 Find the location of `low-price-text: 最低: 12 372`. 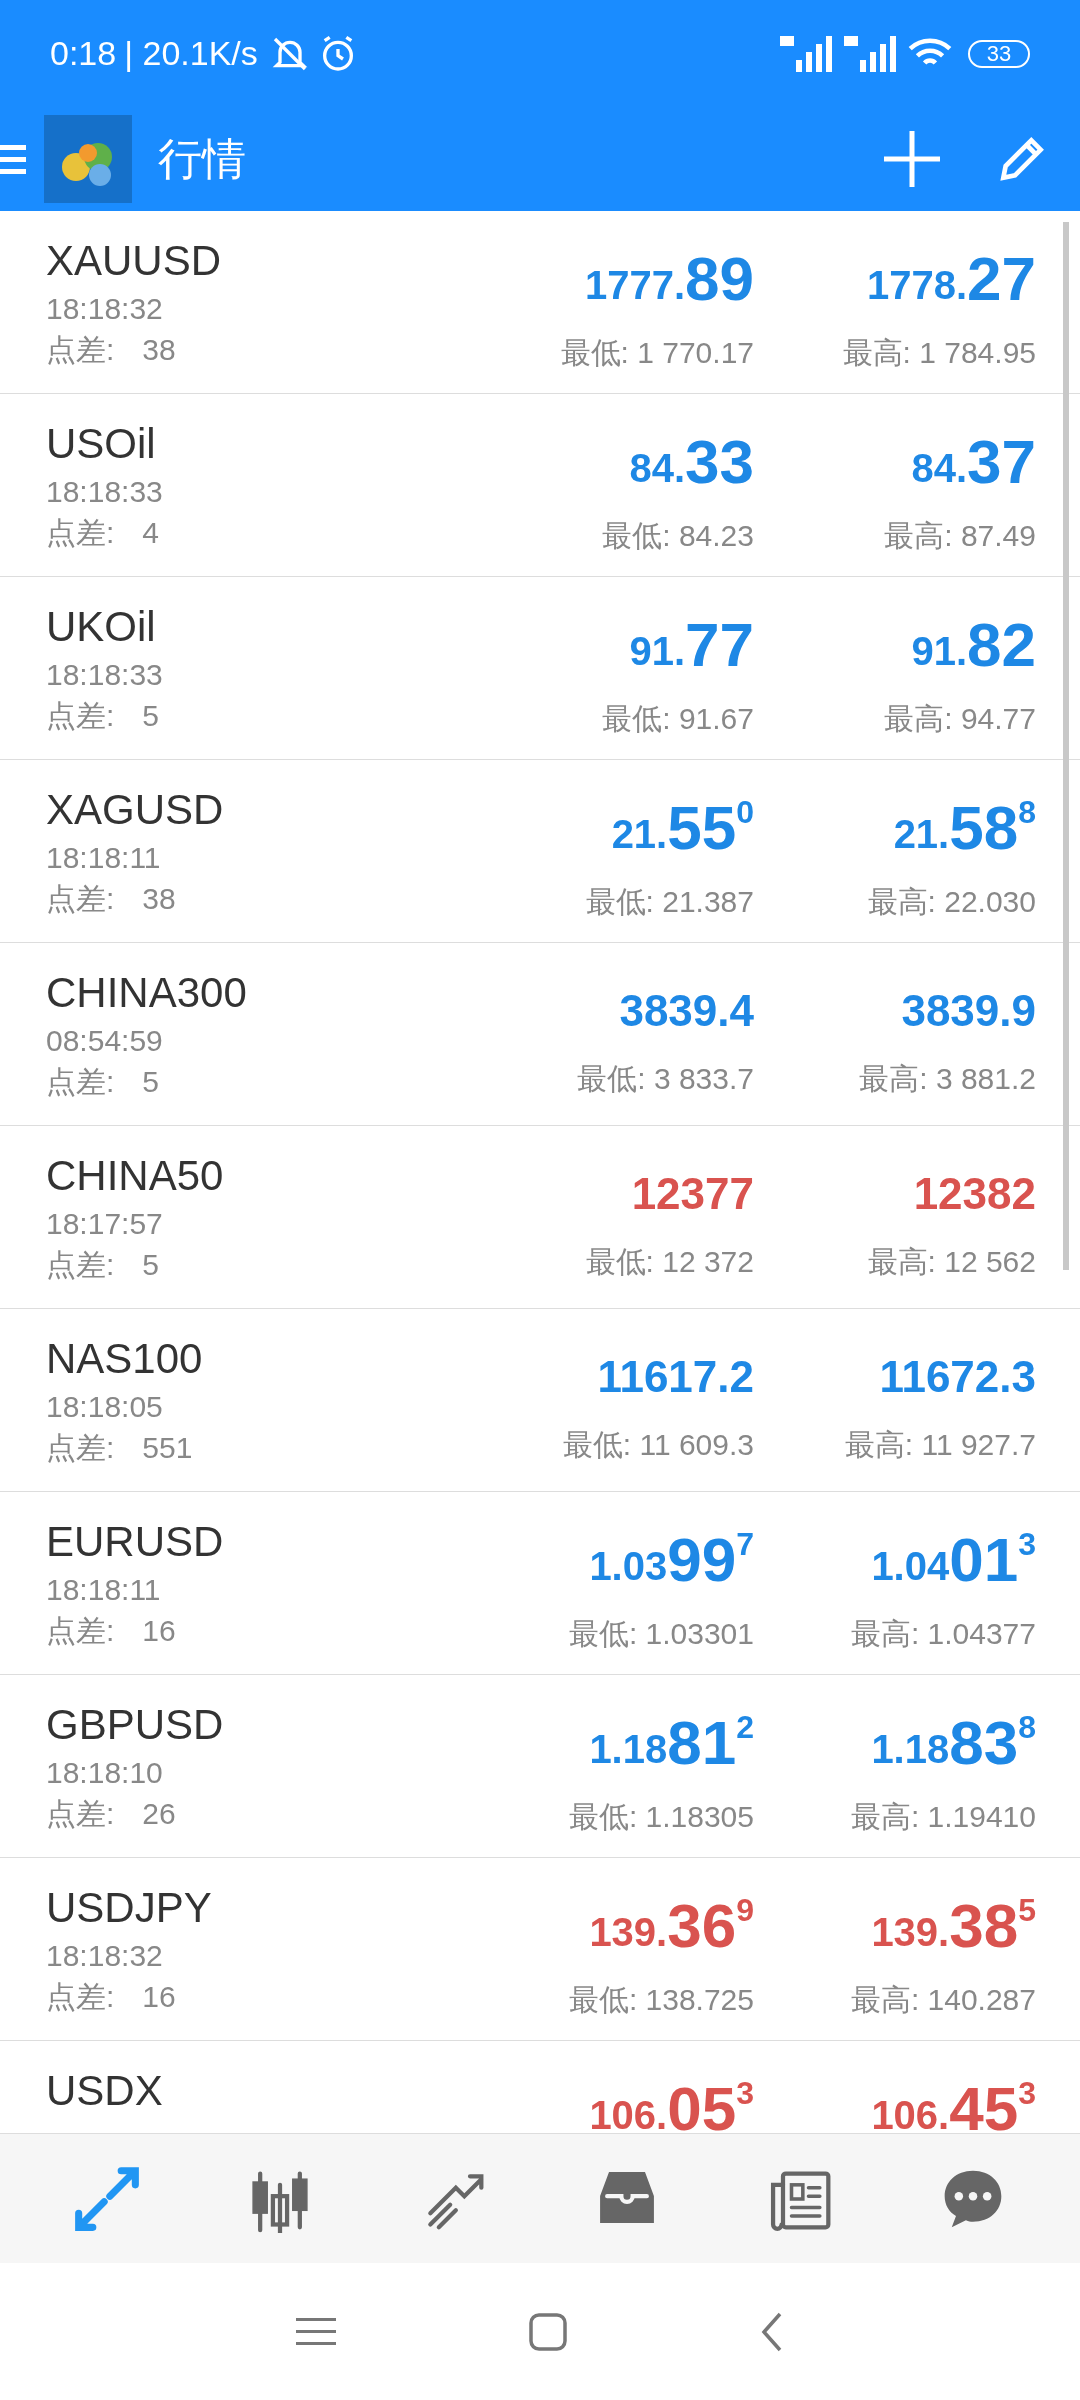

low-price-text: 最低: 12 372 is located at coordinates (669, 1262).